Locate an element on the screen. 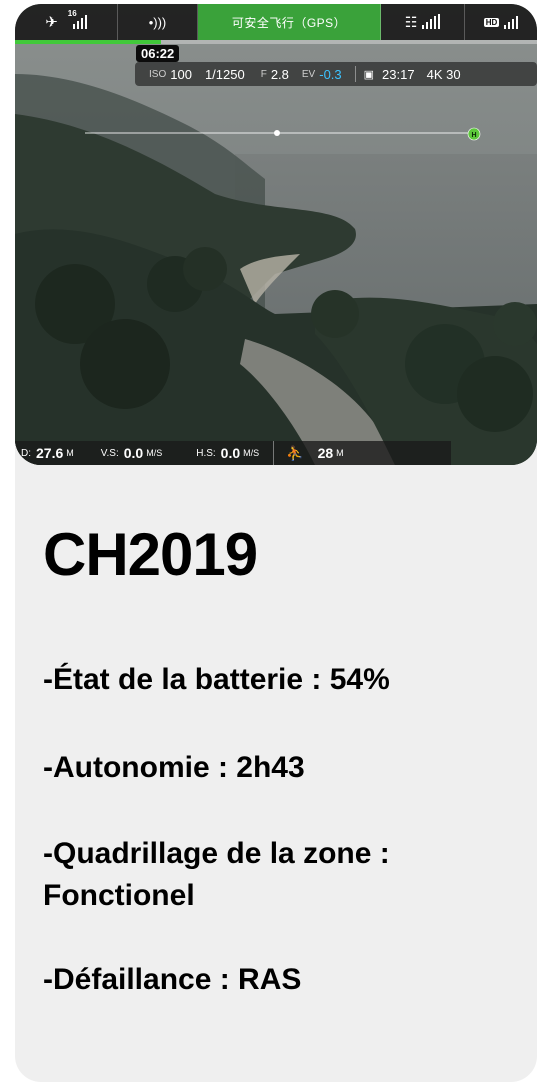  hd-icon: HD is located at coordinates (491, 22).